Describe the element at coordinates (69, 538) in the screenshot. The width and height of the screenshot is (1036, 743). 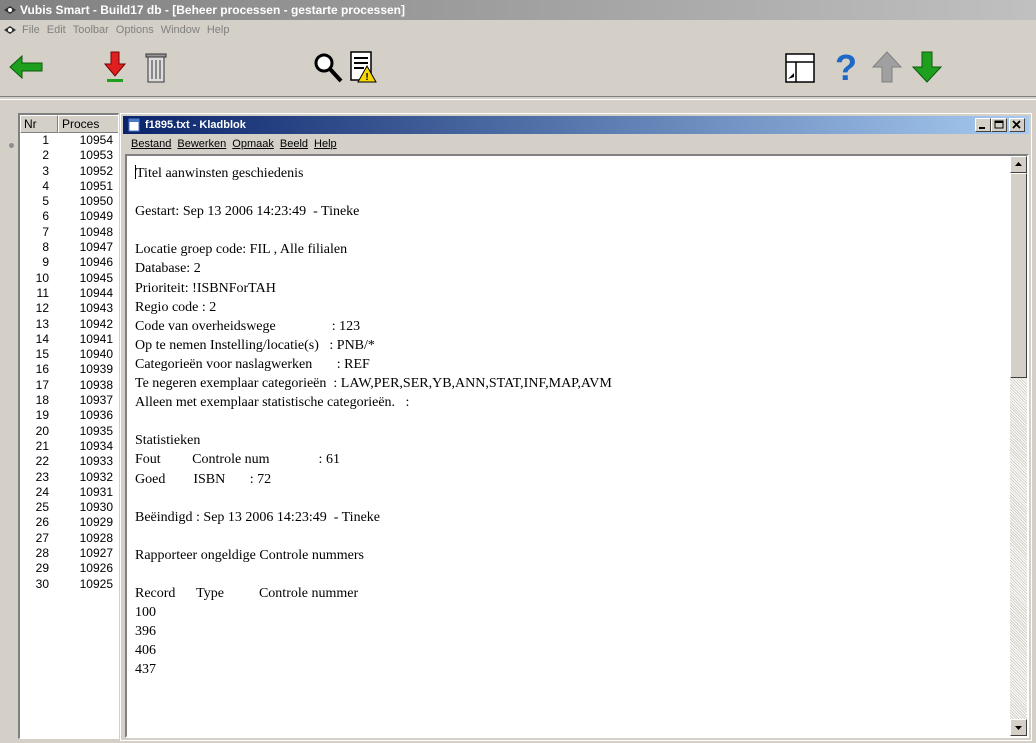
I see `table-row: 27 10928` at that location.